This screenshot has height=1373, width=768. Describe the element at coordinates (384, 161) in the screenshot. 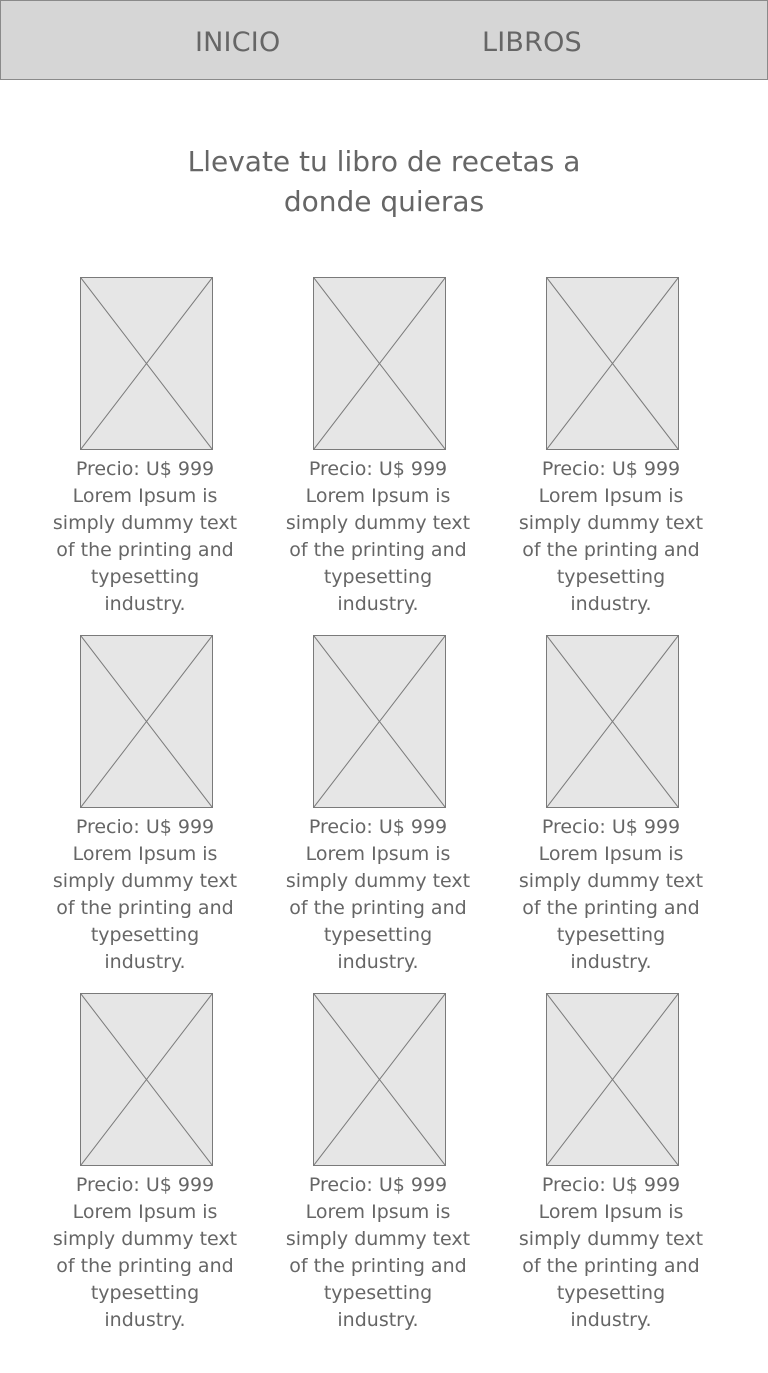

I see `headline-line-1: Llevate tu libro de recetas a` at that location.